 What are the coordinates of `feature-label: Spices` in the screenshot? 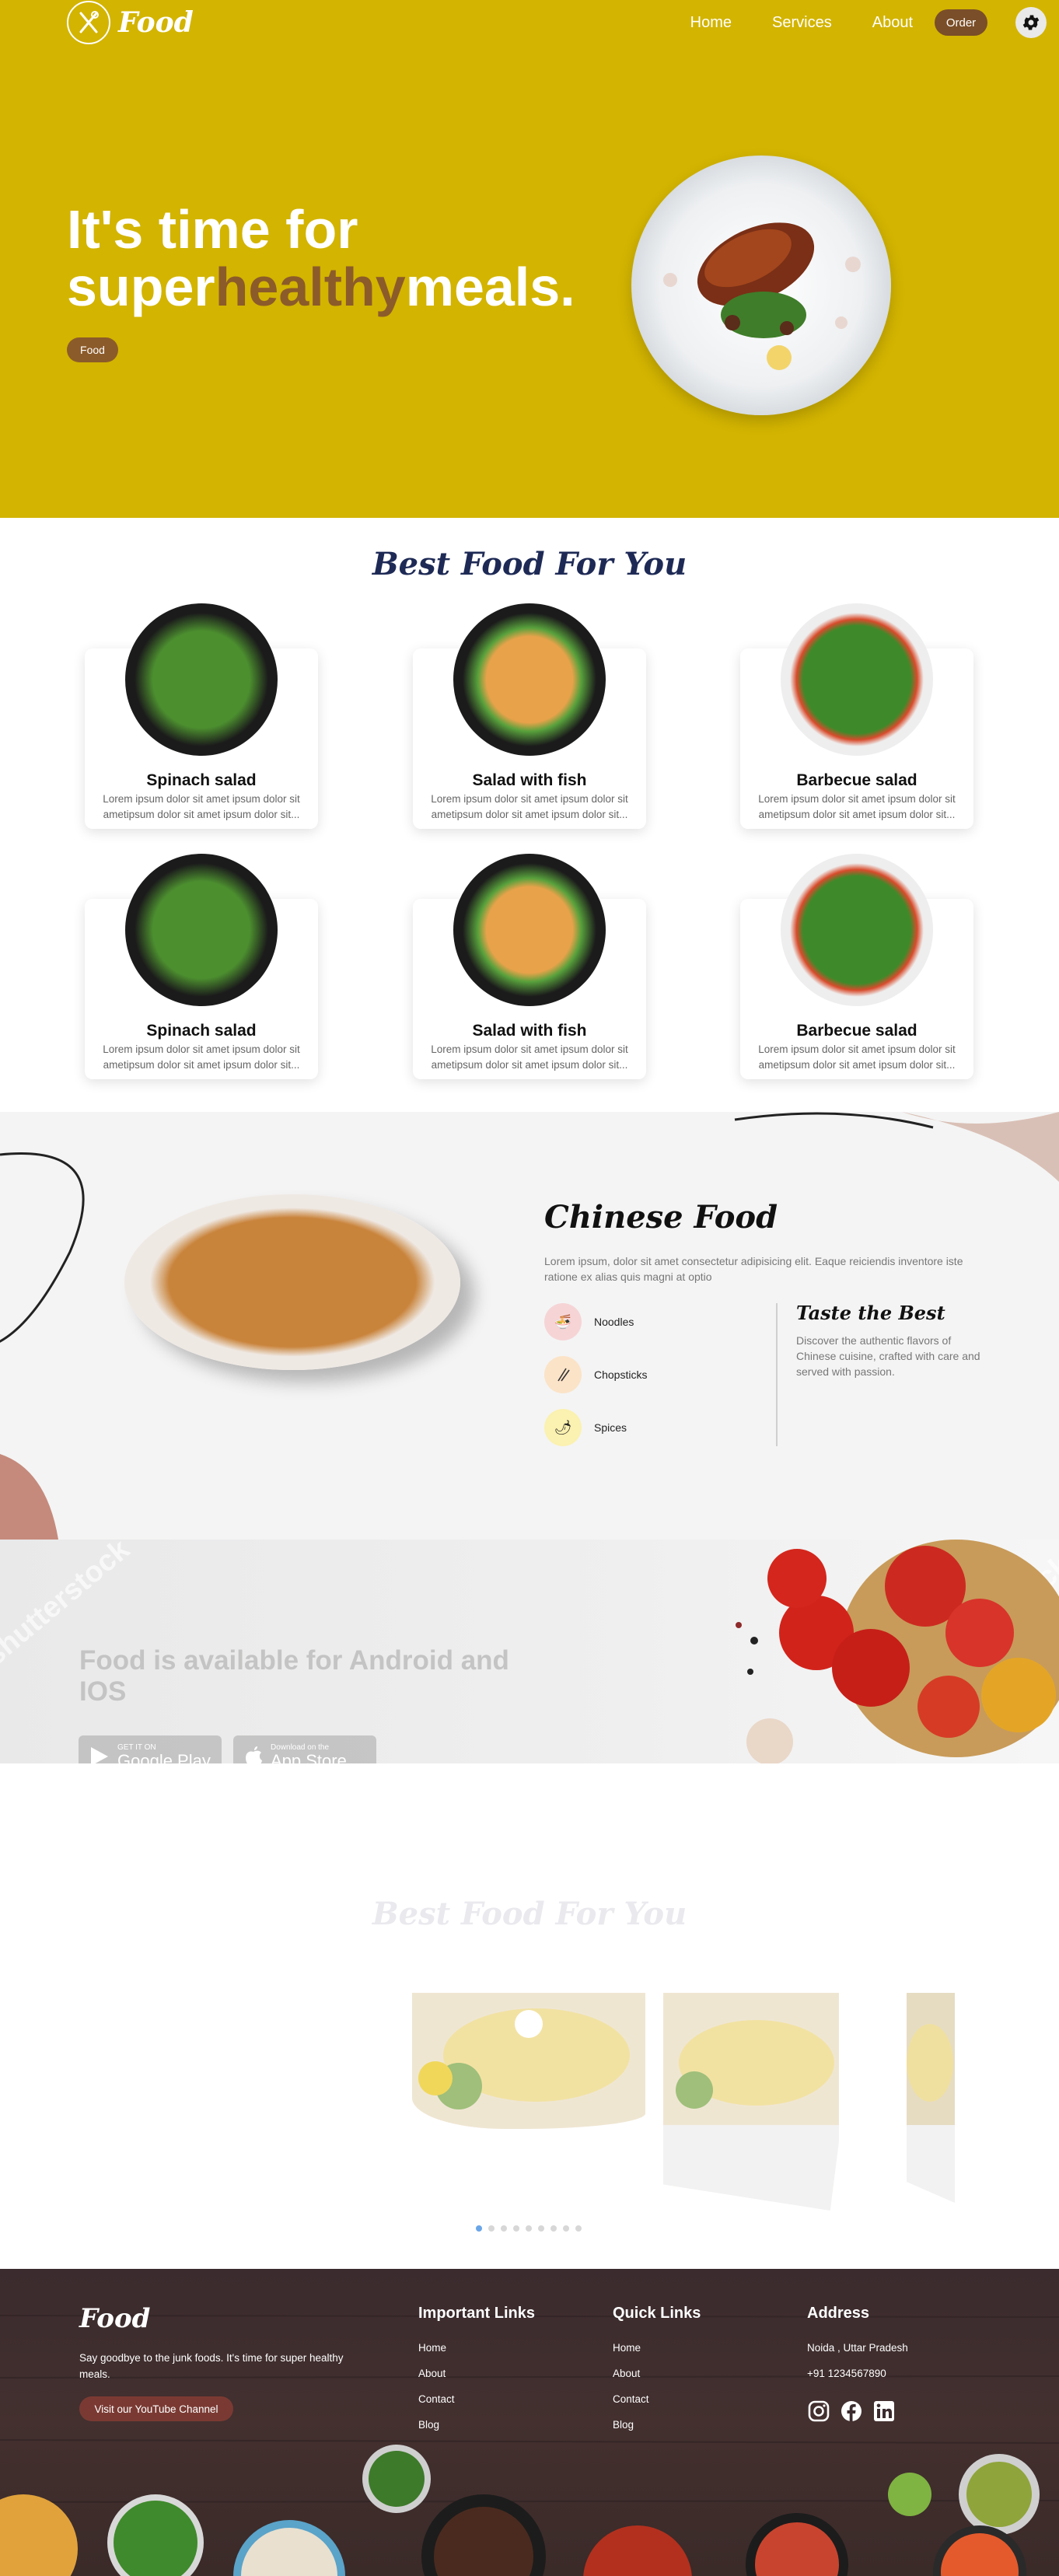 It's located at (610, 1427).